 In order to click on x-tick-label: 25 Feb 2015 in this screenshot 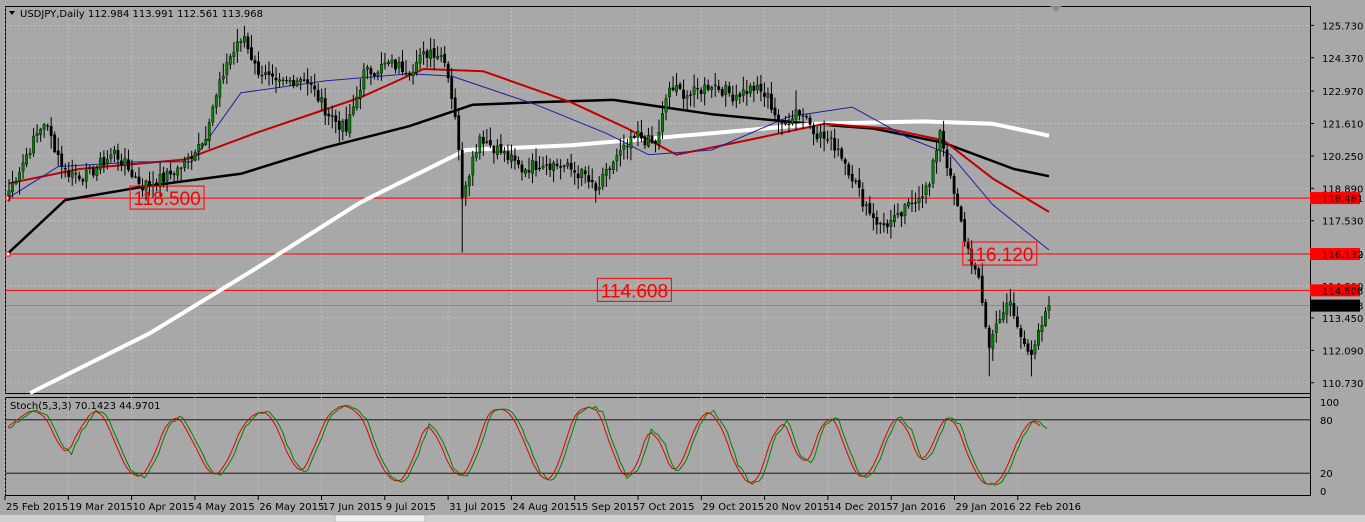, I will do `click(37, 507)`.